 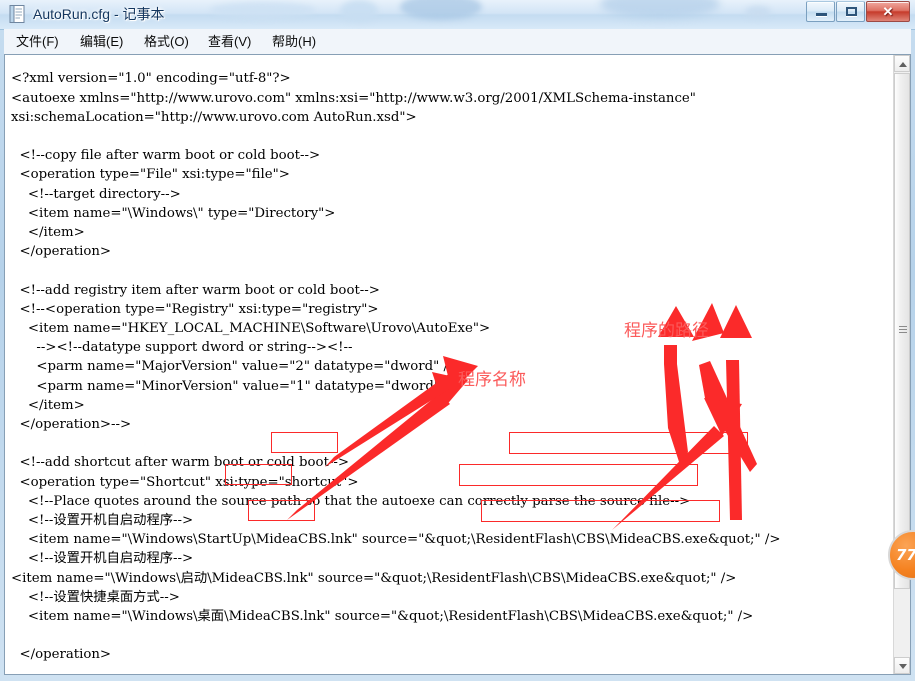 I want to click on minimize-button, so click(x=820, y=11).